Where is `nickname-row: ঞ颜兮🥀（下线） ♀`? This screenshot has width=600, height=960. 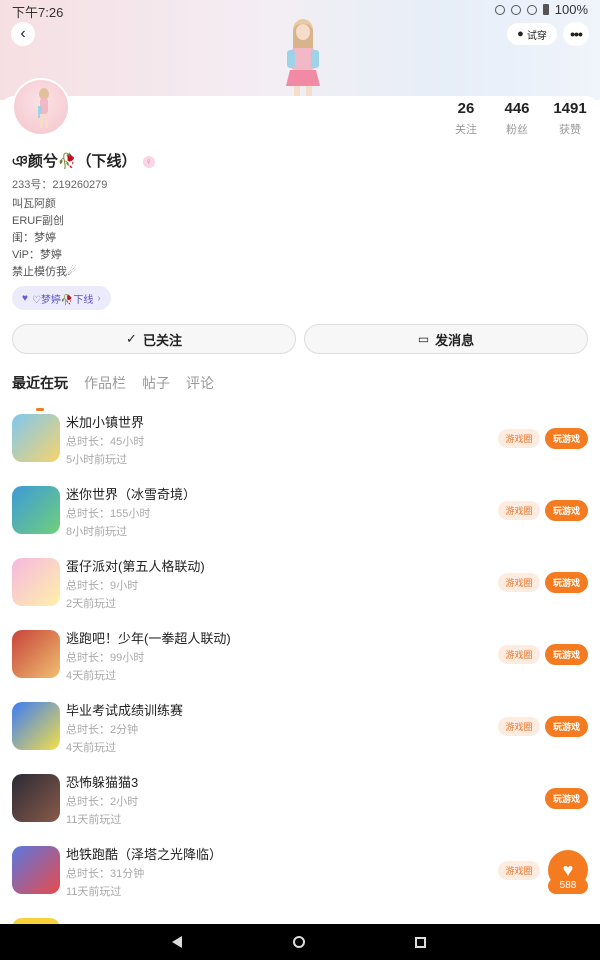 nickname-row: ঞ颜兮🥀（下线） ♀ is located at coordinates (83, 162).